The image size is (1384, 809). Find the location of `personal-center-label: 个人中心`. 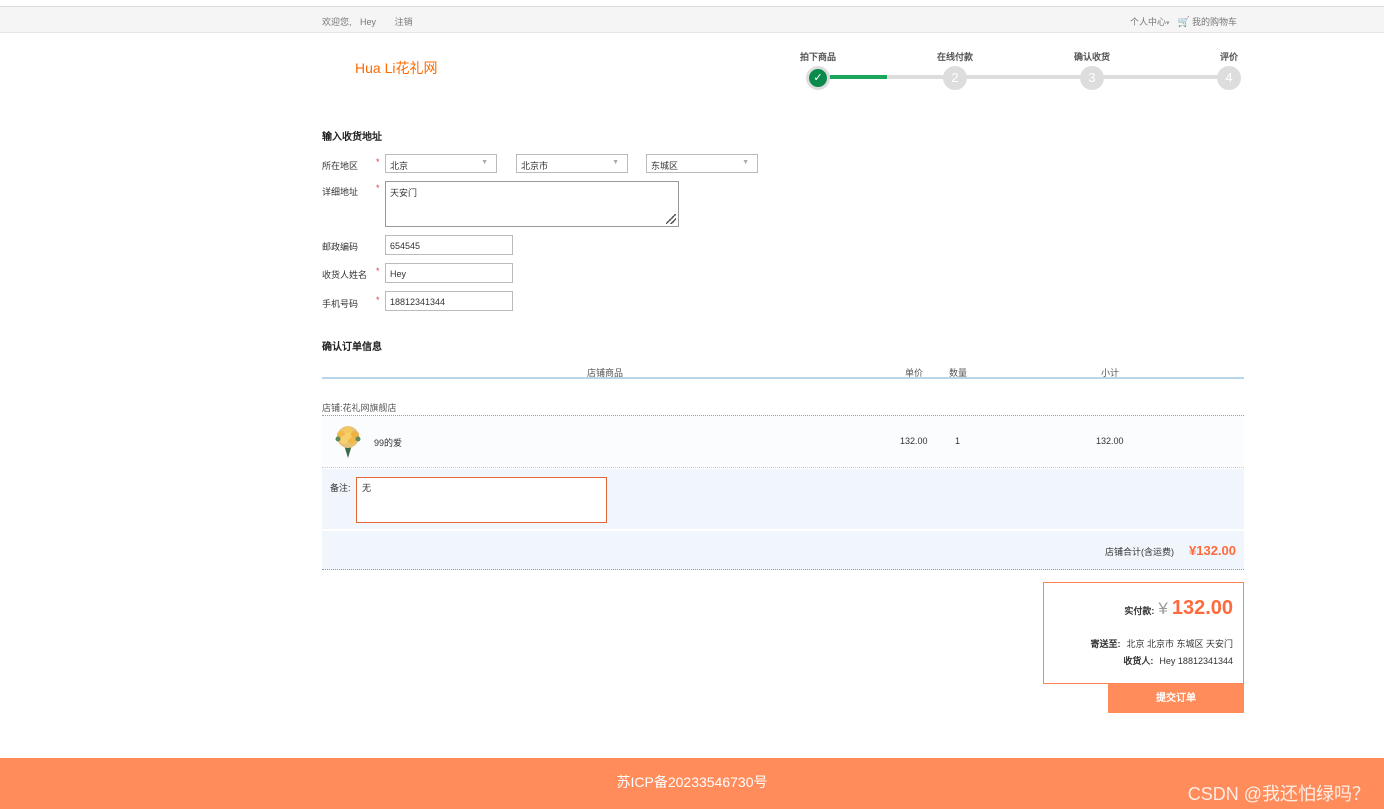

personal-center-label: 个人中心 is located at coordinates (1148, 22).